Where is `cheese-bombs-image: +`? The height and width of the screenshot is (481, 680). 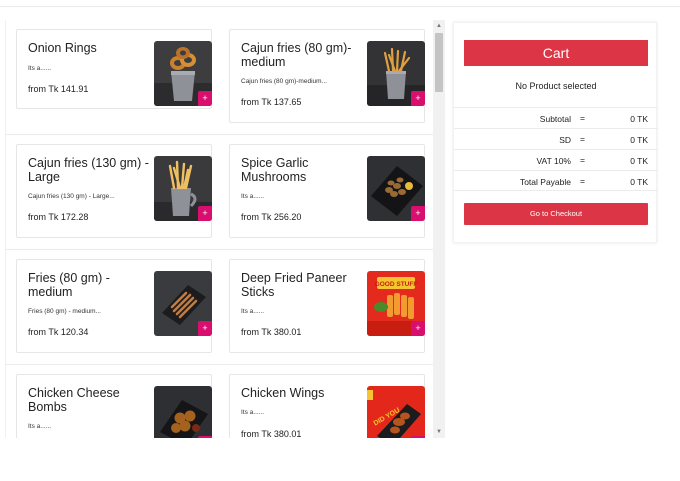 cheese-bombs-image: + is located at coordinates (183, 412).